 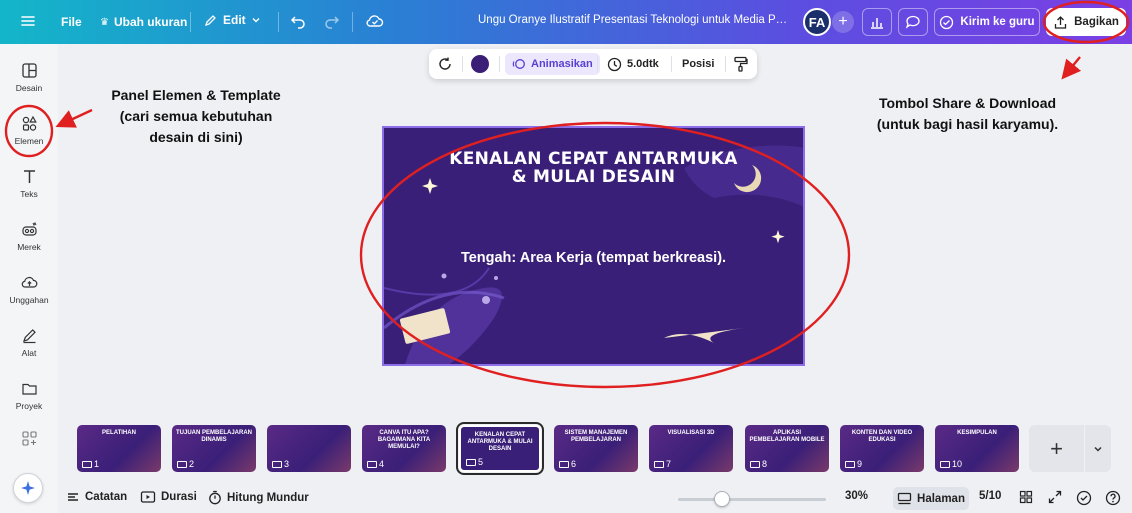 I want to click on comment-icon, so click(x=912, y=22).